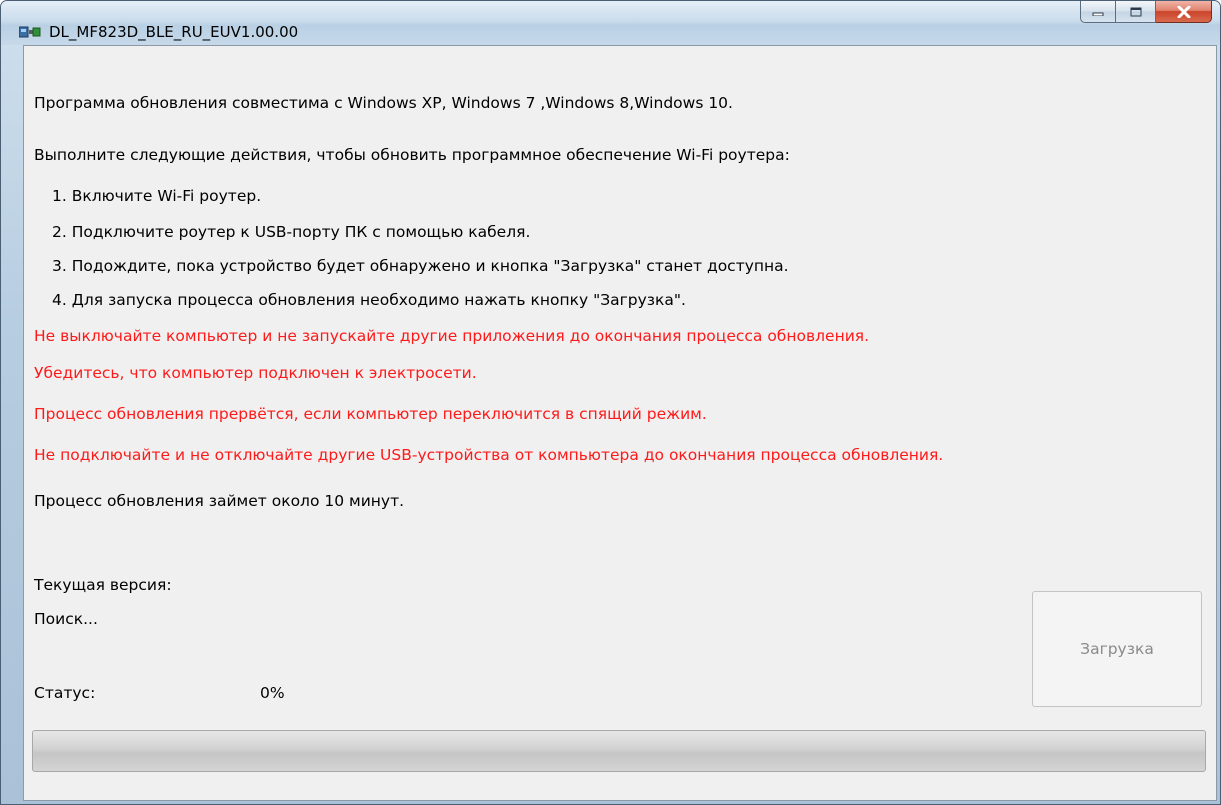  Describe the element at coordinates (103, 585) in the screenshot. I see `version-label: Текущая версия:` at that location.